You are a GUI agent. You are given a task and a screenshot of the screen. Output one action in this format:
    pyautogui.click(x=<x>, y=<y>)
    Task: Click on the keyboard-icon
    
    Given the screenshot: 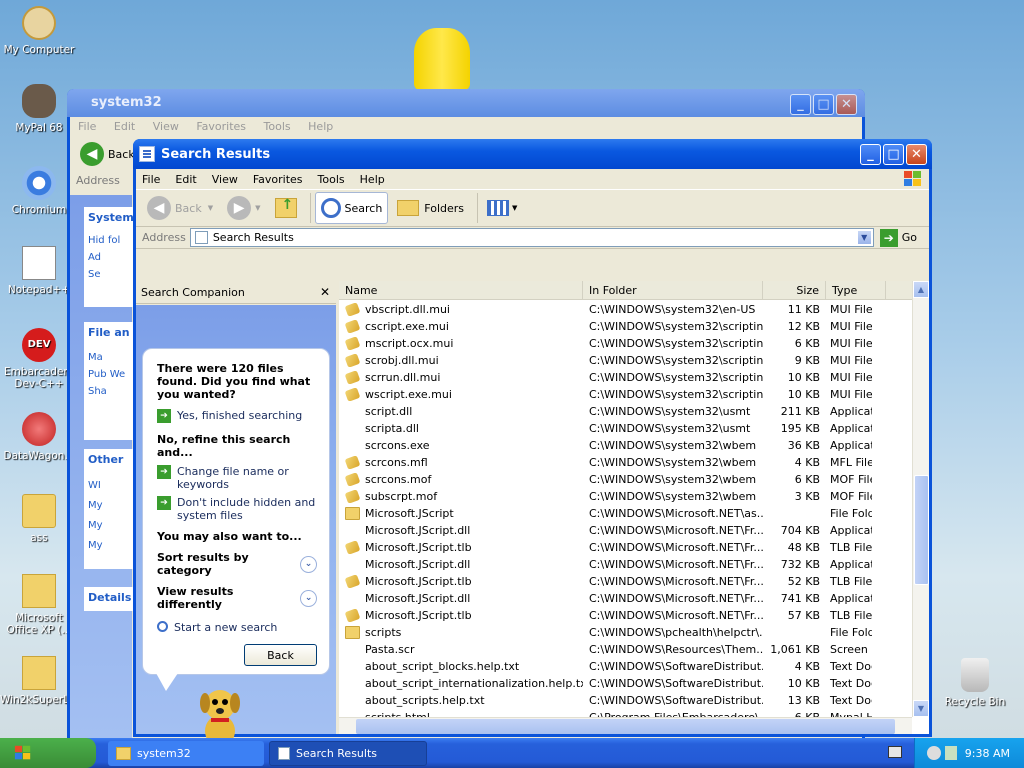 What is the action you would take?
    pyautogui.click(x=895, y=752)
    